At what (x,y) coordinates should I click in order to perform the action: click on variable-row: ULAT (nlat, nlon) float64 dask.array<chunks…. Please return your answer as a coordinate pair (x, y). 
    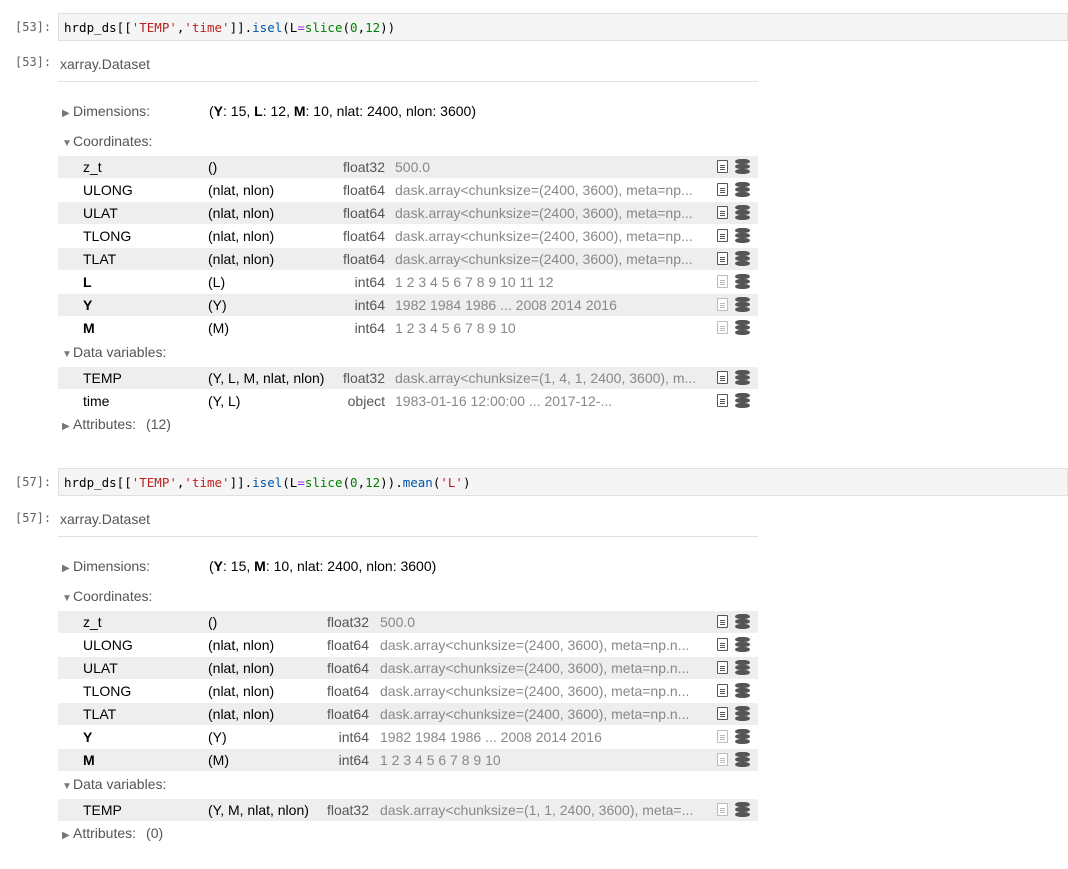
    Looking at the image, I should click on (408, 668).